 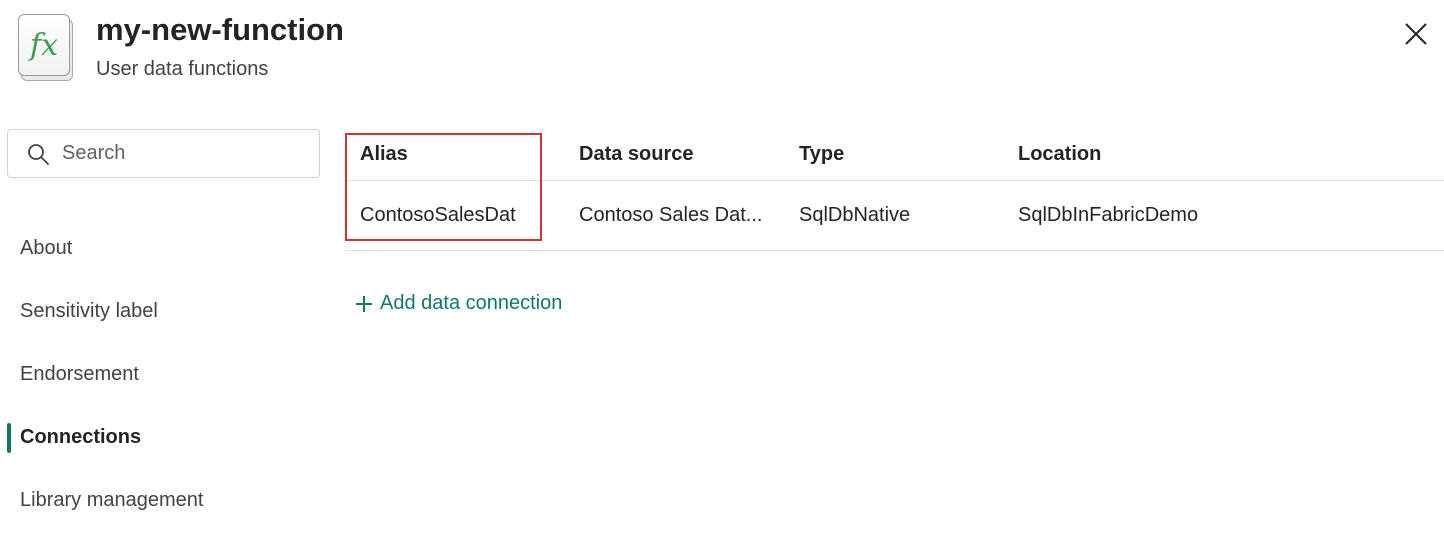 What do you see at coordinates (471, 303) in the screenshot?
I see `add-data-connection-label: Add data connection` at bounding box center [471, 303].